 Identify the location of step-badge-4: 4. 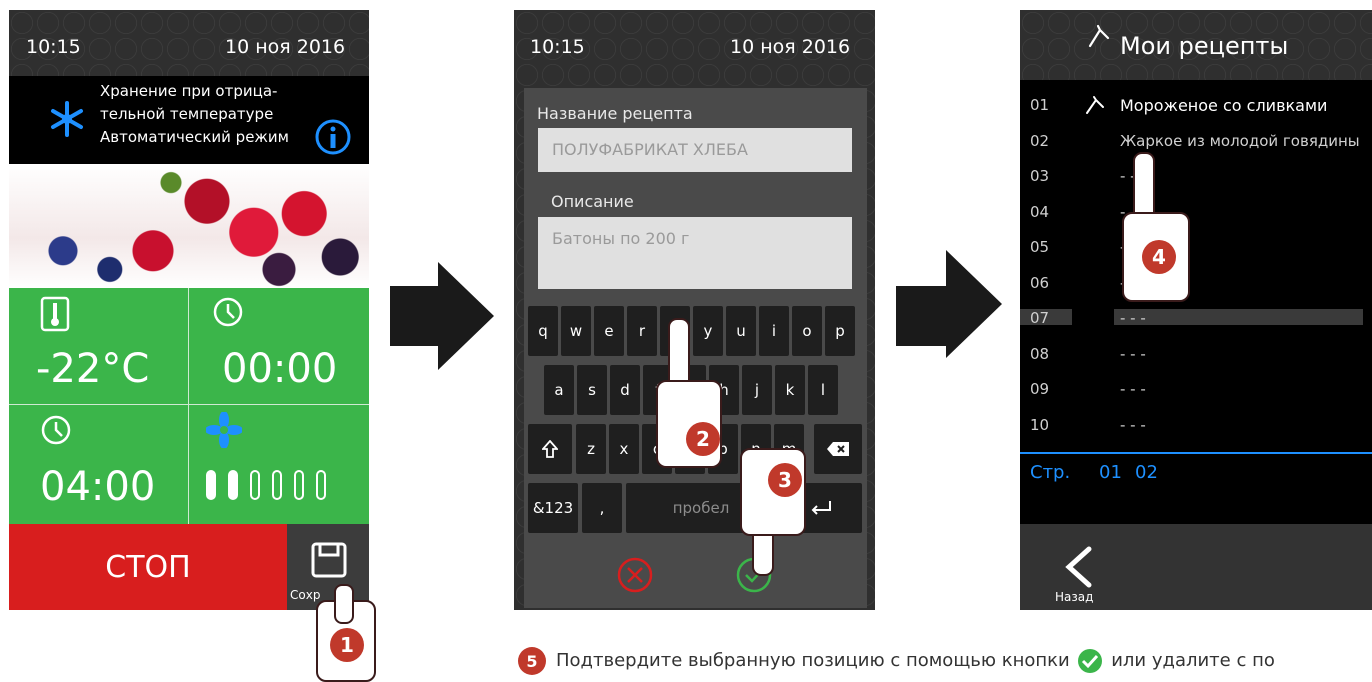
(1159, 257).